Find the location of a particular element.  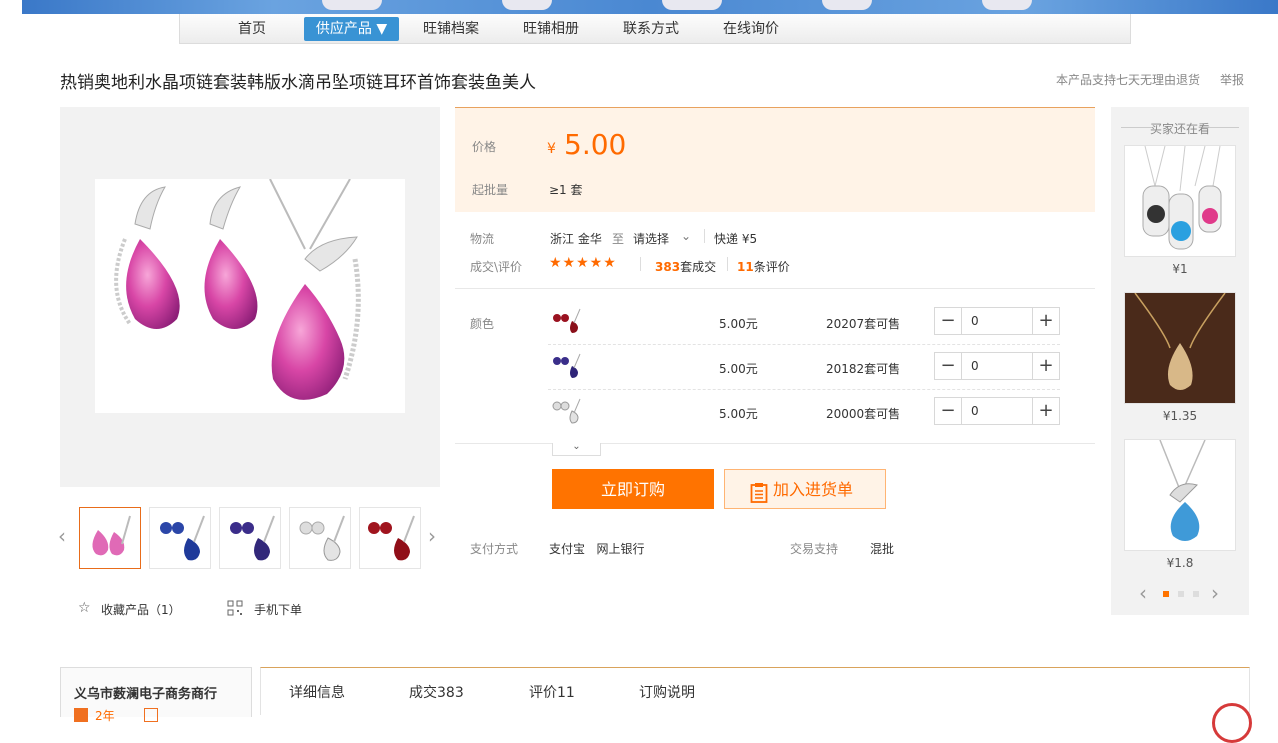

sold-count: 383套成交 is located at coordinates (685, 266).